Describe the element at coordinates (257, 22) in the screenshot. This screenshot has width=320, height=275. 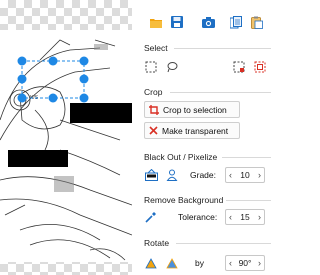
I see `paste-icon` at that location.